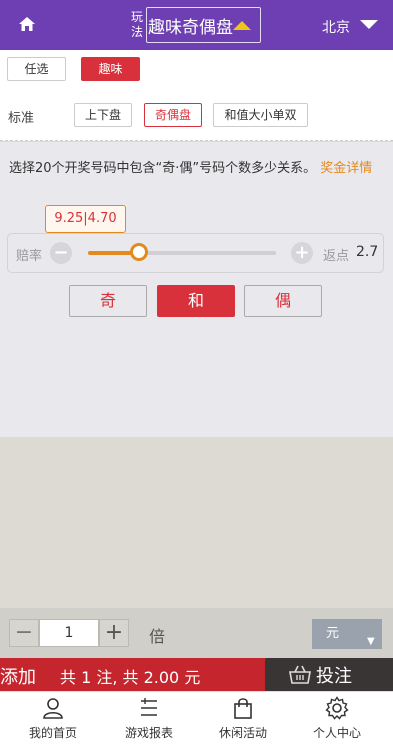  Describe the element at coordinates (27, 24) in the screenshot. I see `home-icon` at that location.